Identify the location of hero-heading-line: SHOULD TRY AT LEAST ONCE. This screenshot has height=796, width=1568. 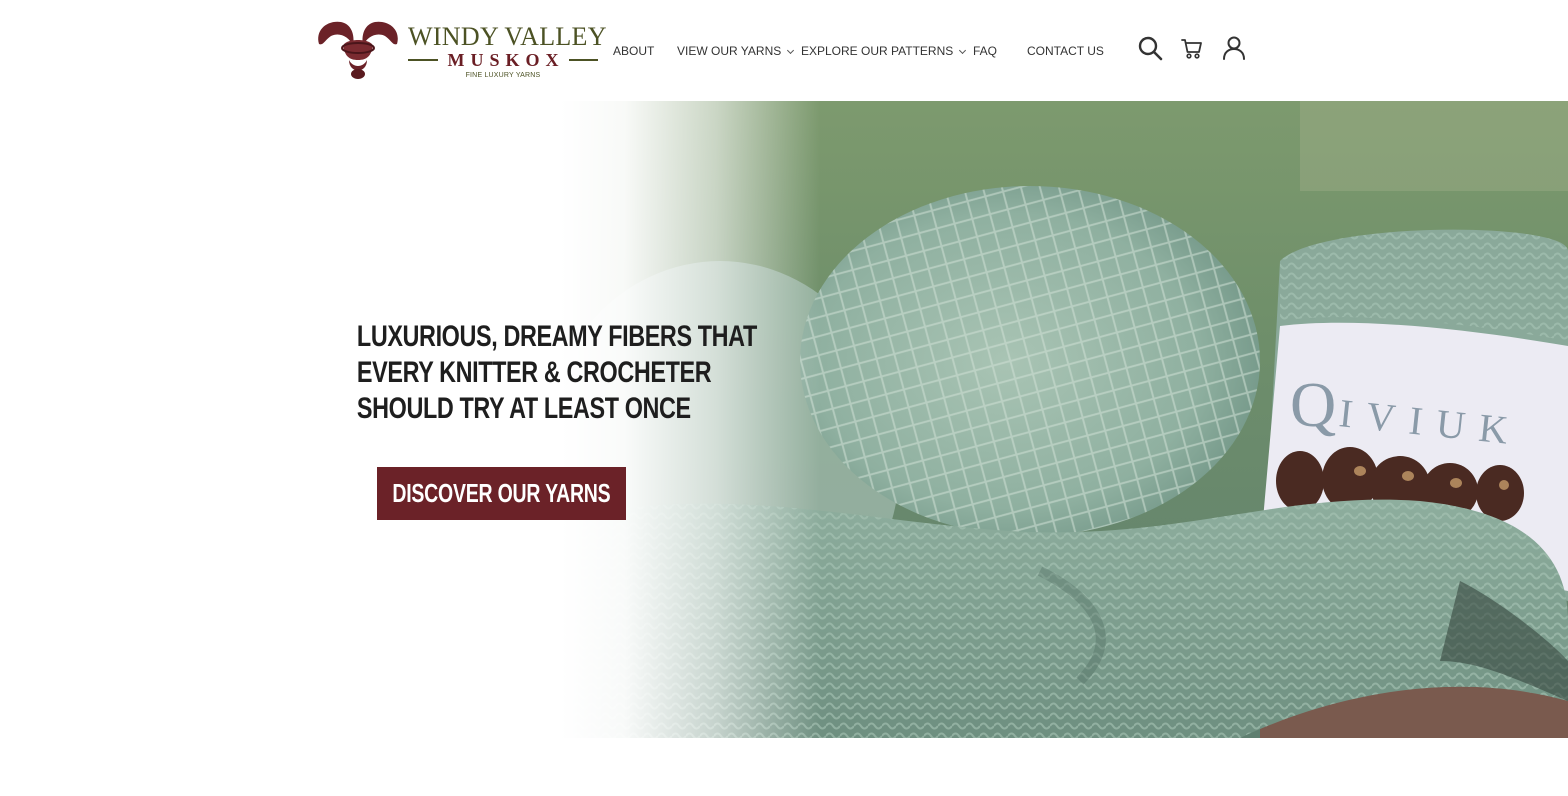
(523, 408).